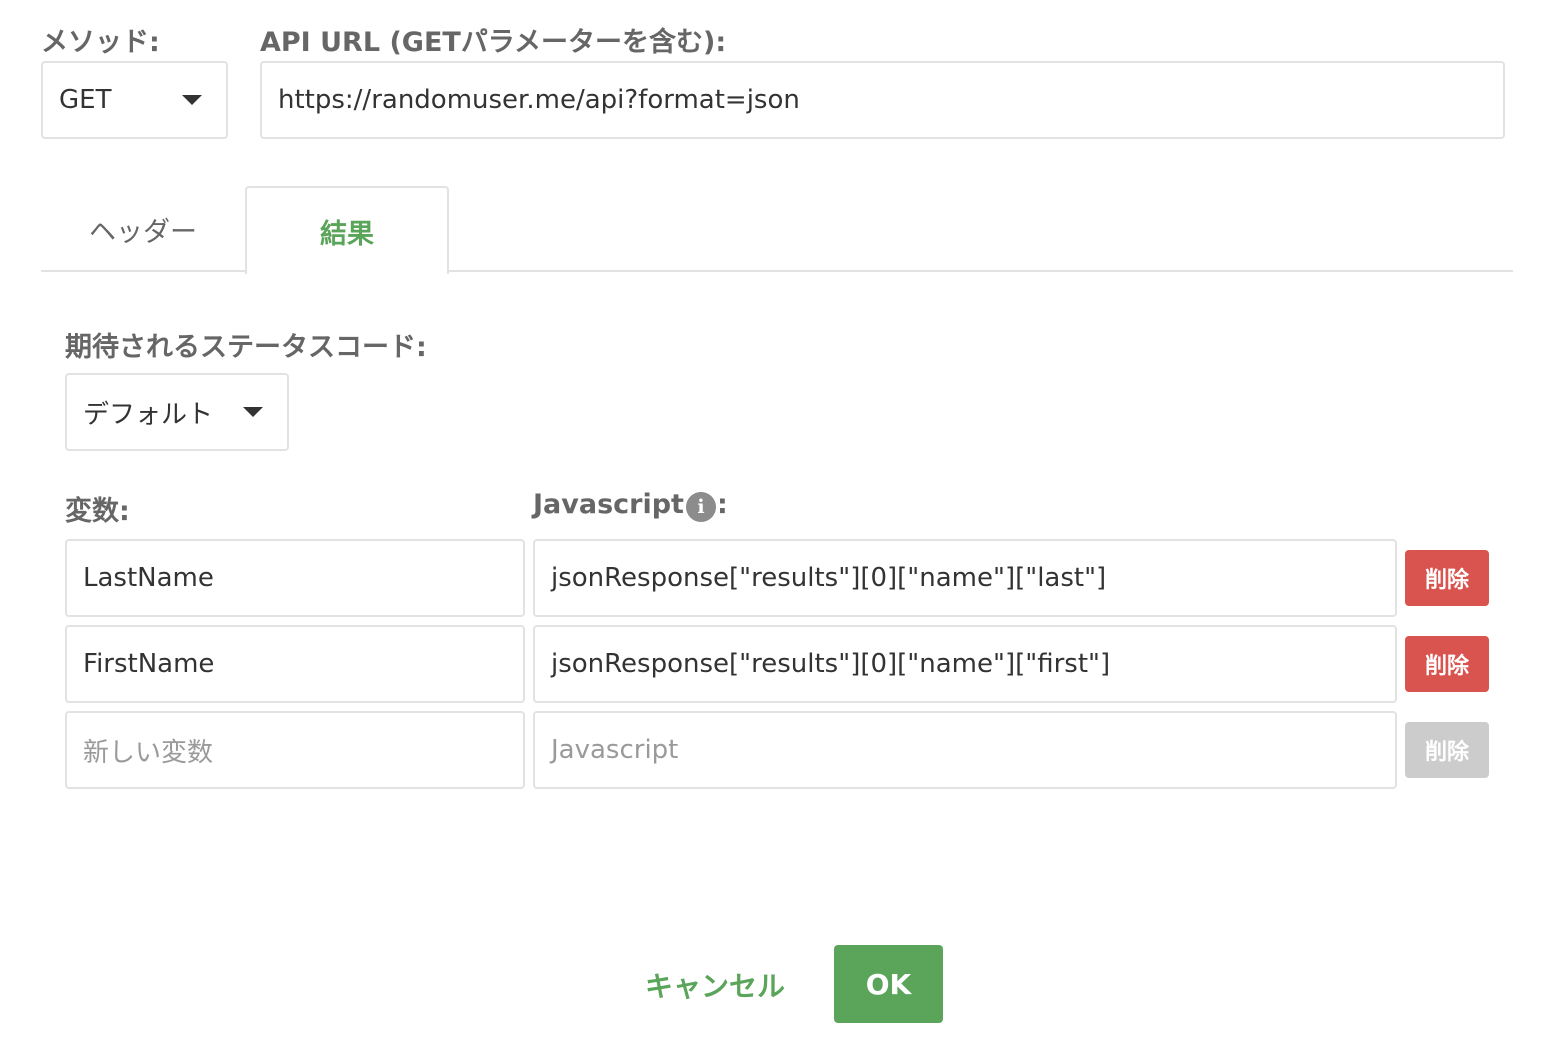 Image resolution: width=1548 pixels, height=1054 pixels. Describe the element at coordinates (493, 42) in the screenshot. I see `url-label: API URL (GETパラメーターを含む):` at that location.